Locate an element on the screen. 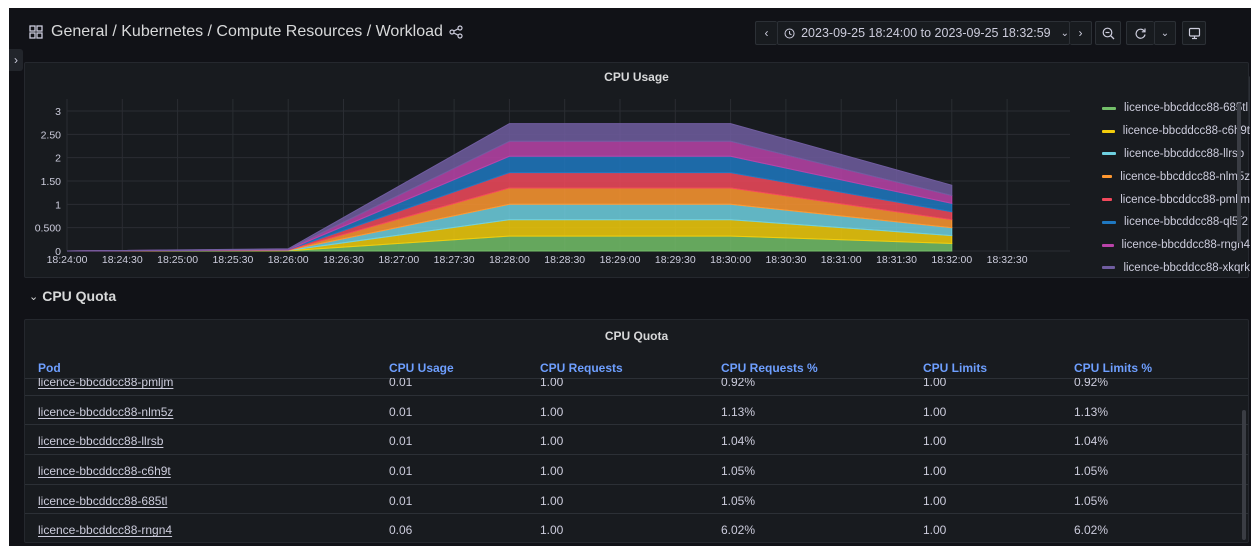 The width and height of the screenshot is (1251, 546). x-tick-label: 18:30:00 is located at coordinates (730, 260).